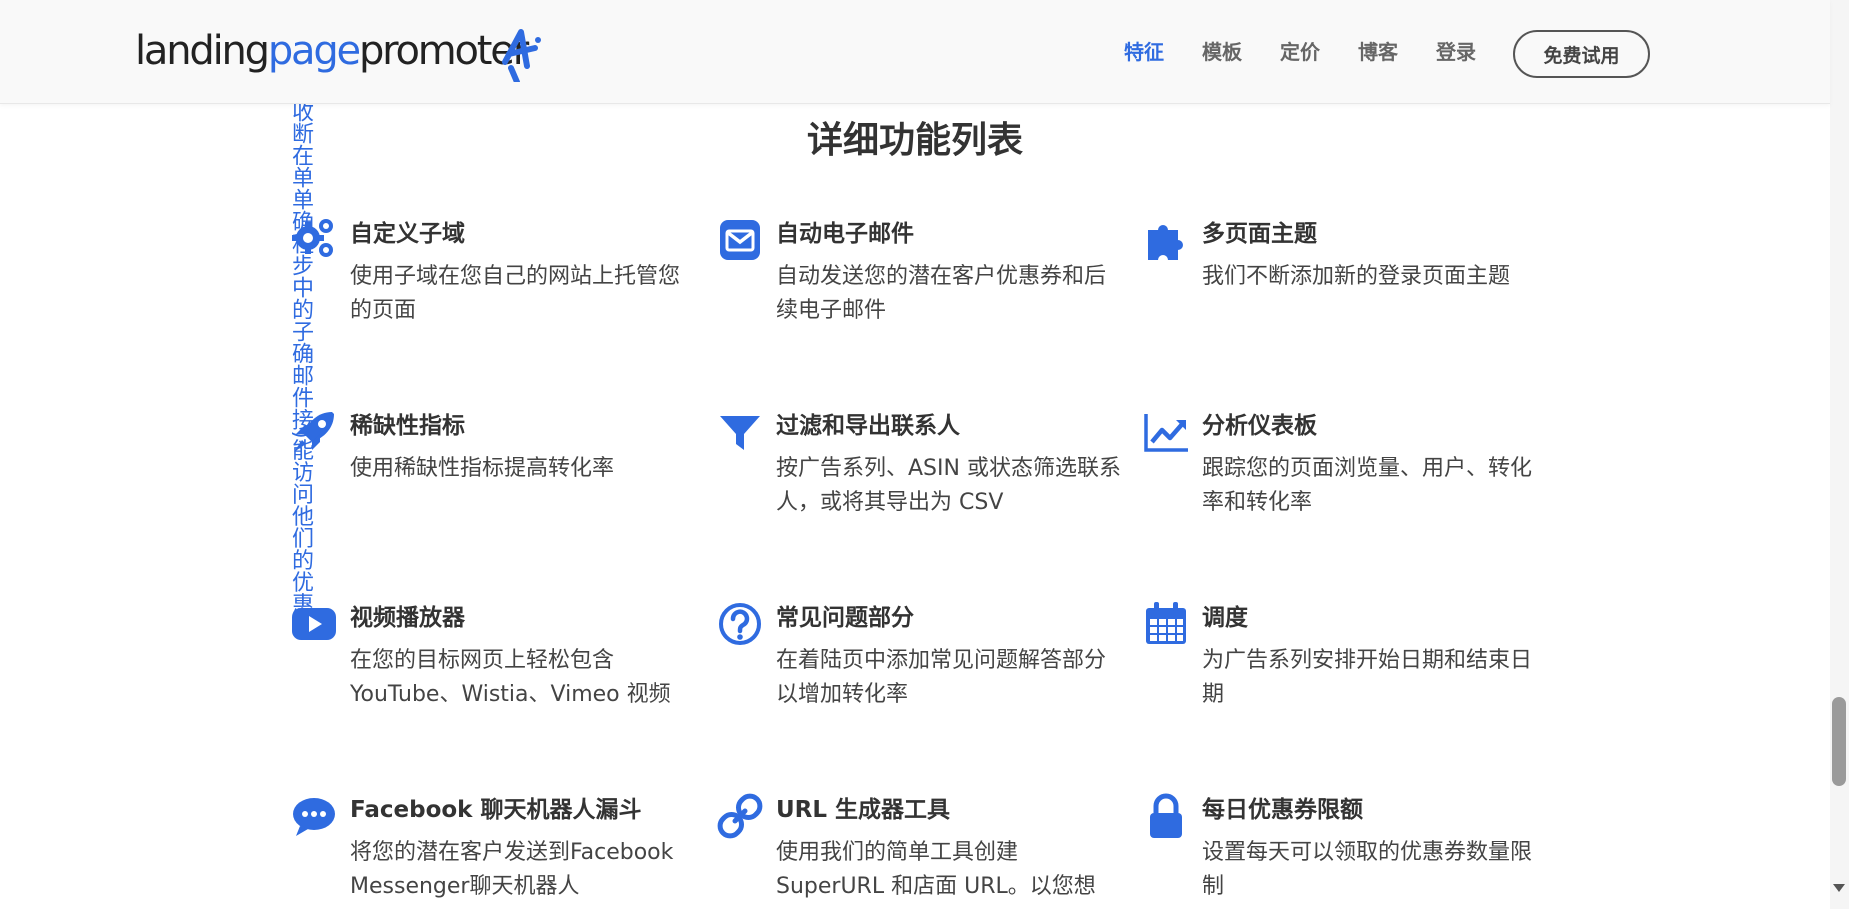 This screenshot has width=1849, height=920. Describe the element at coordinates (1839, 741) in the screenshot. I see `scrollbar-thumb` at that location.